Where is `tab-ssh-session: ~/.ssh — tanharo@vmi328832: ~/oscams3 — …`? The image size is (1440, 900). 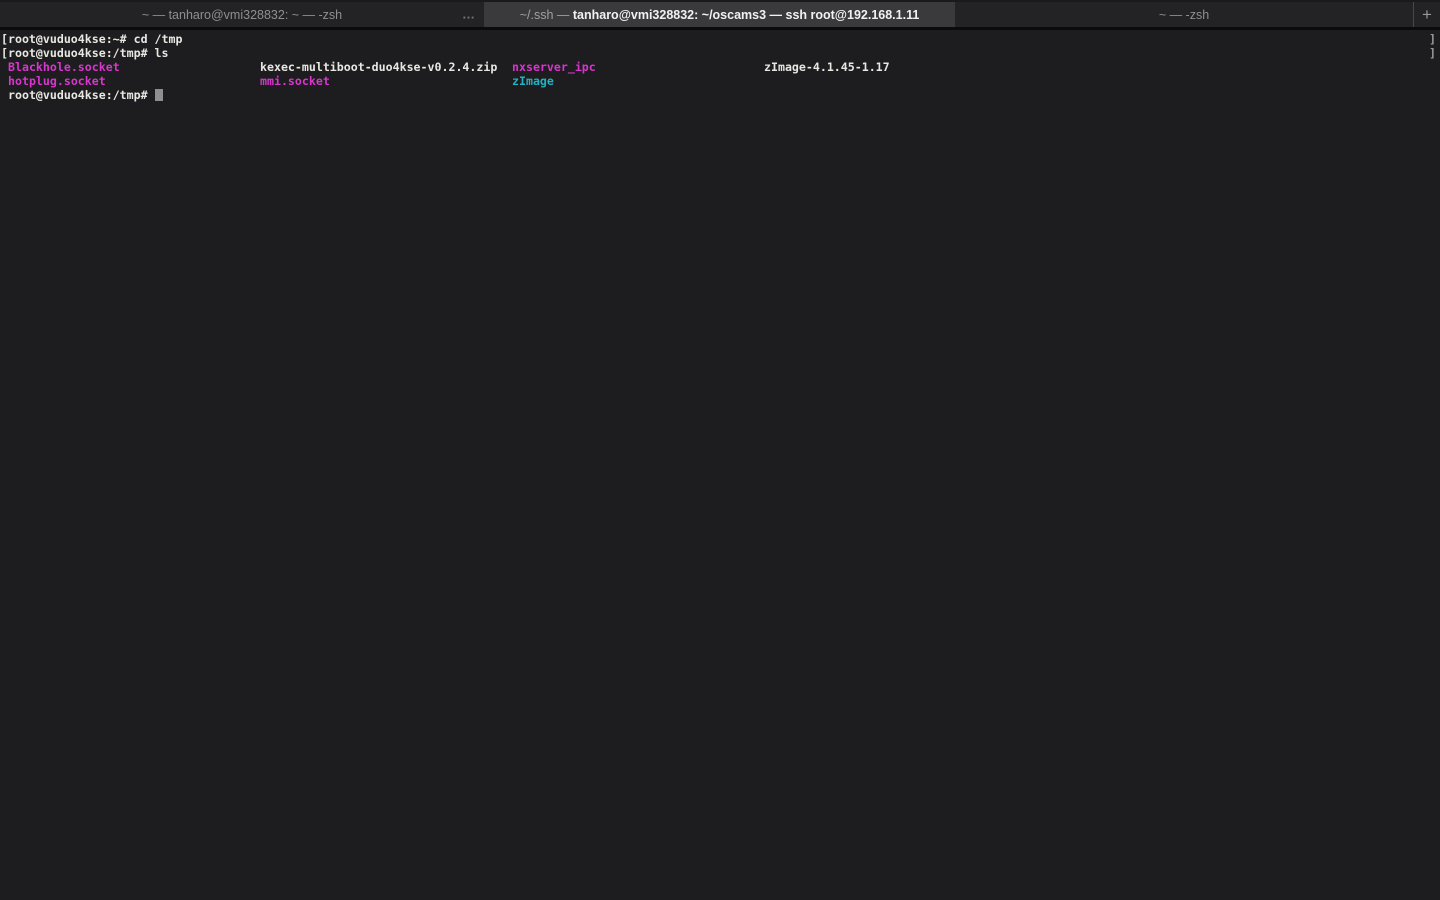 tab-ssh-session: ~/.ssh — tanharo@vmi328832: ~/oscams3 — … is located at coordinates (719, 14).